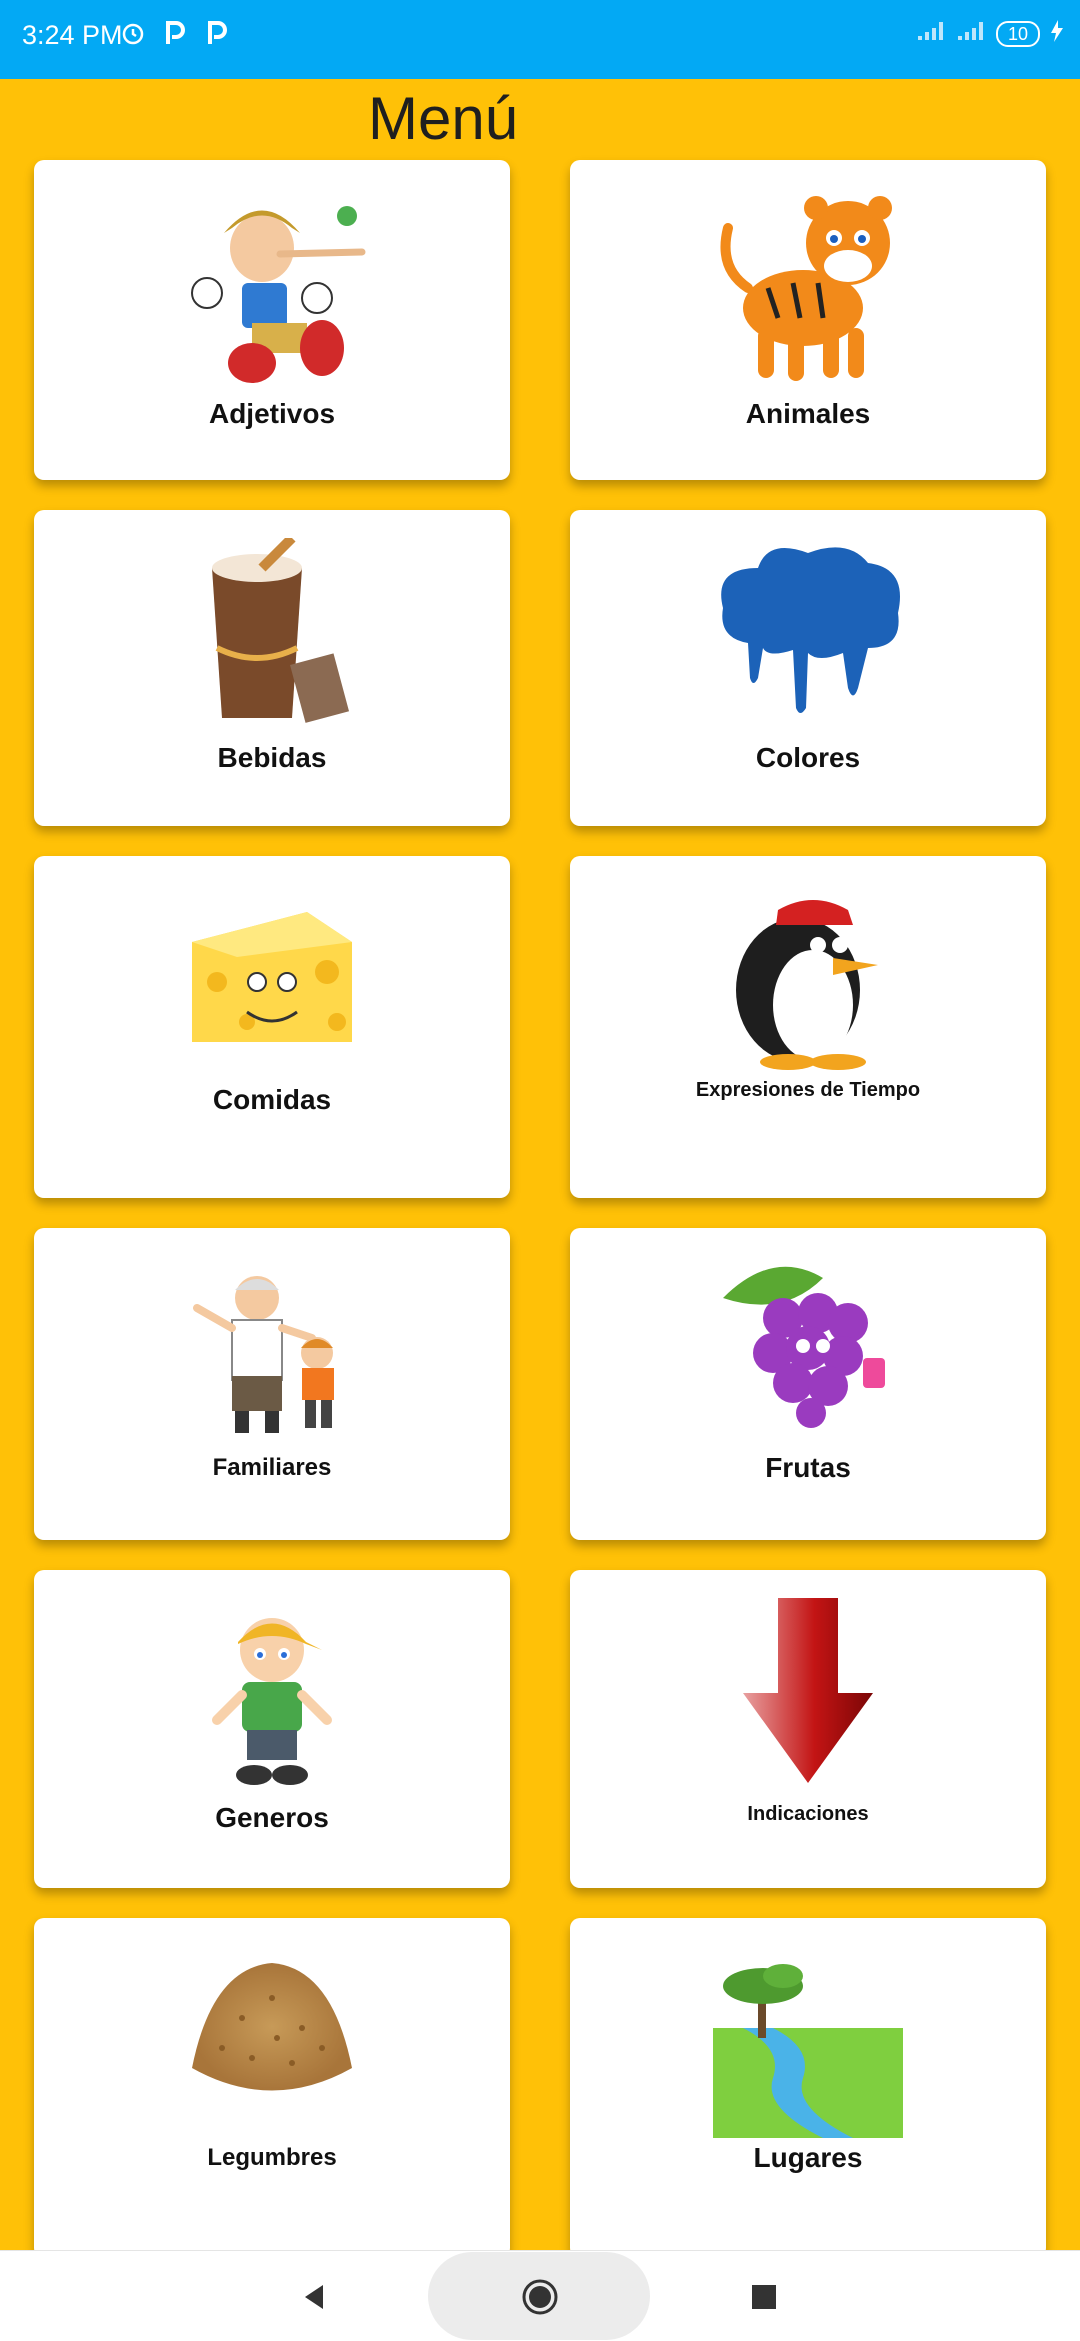 The height and width of the screenshot is (2341, 1080). I want to click on menu-item-lugares: Lugares, so click(808, 2088).